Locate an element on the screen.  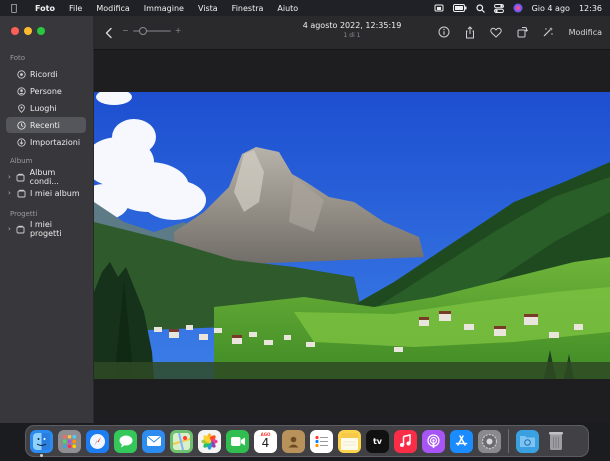
sidebar-item-label: Persone is located at coordinates (46, 91).